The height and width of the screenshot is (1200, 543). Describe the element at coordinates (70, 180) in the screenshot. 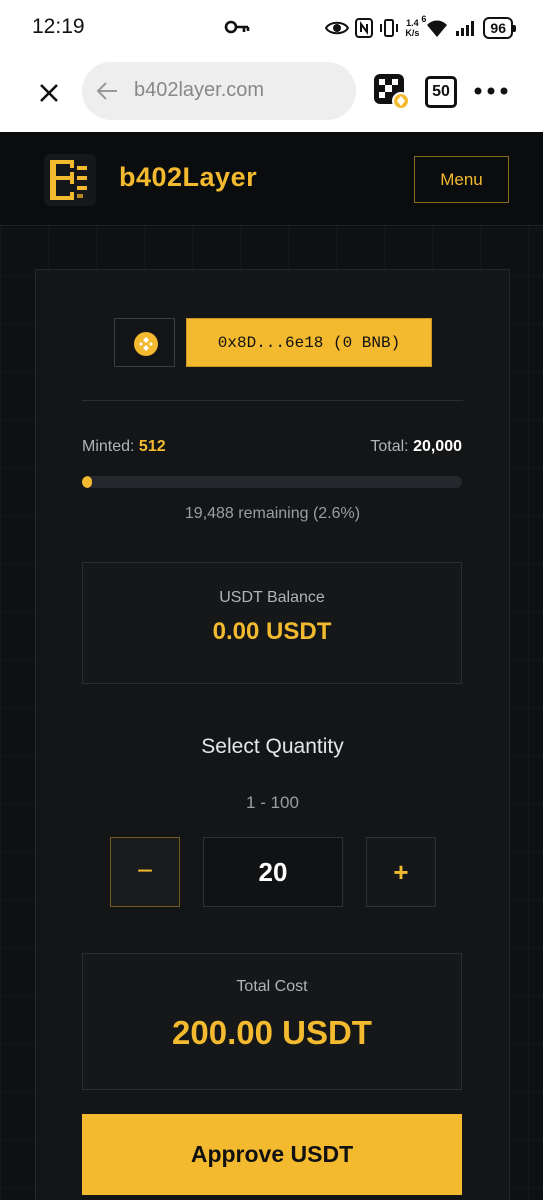

I see `b402layer-logo-icon` at that location.